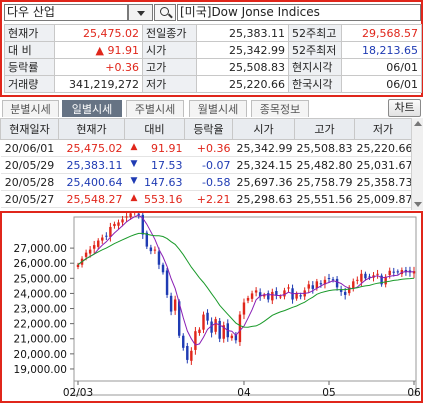  I want to click on down-arrow-icon: ▼, so click(134, 180).